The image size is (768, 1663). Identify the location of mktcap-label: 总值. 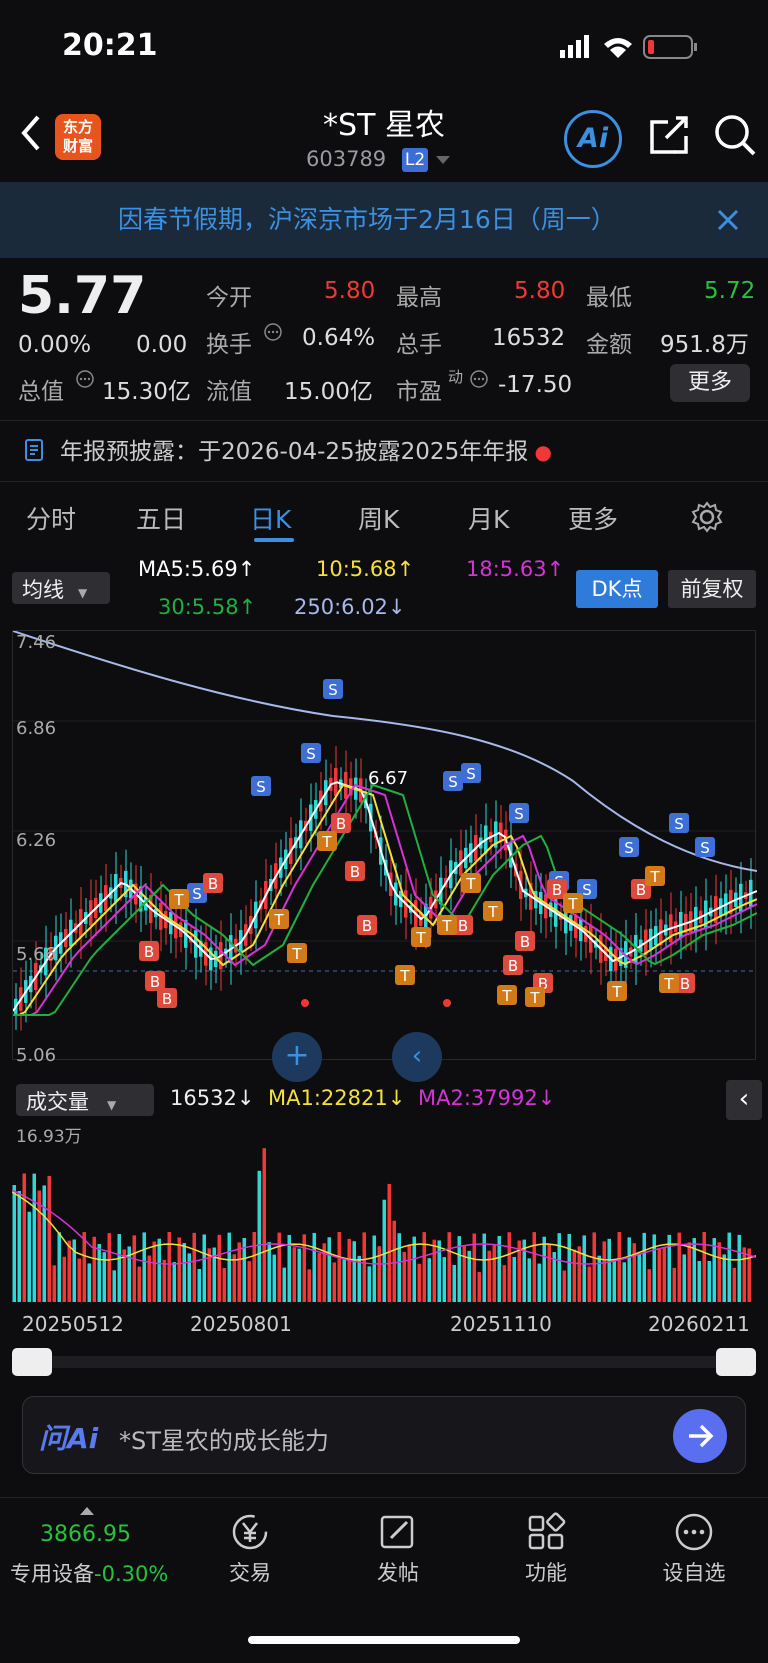
(41, 392).